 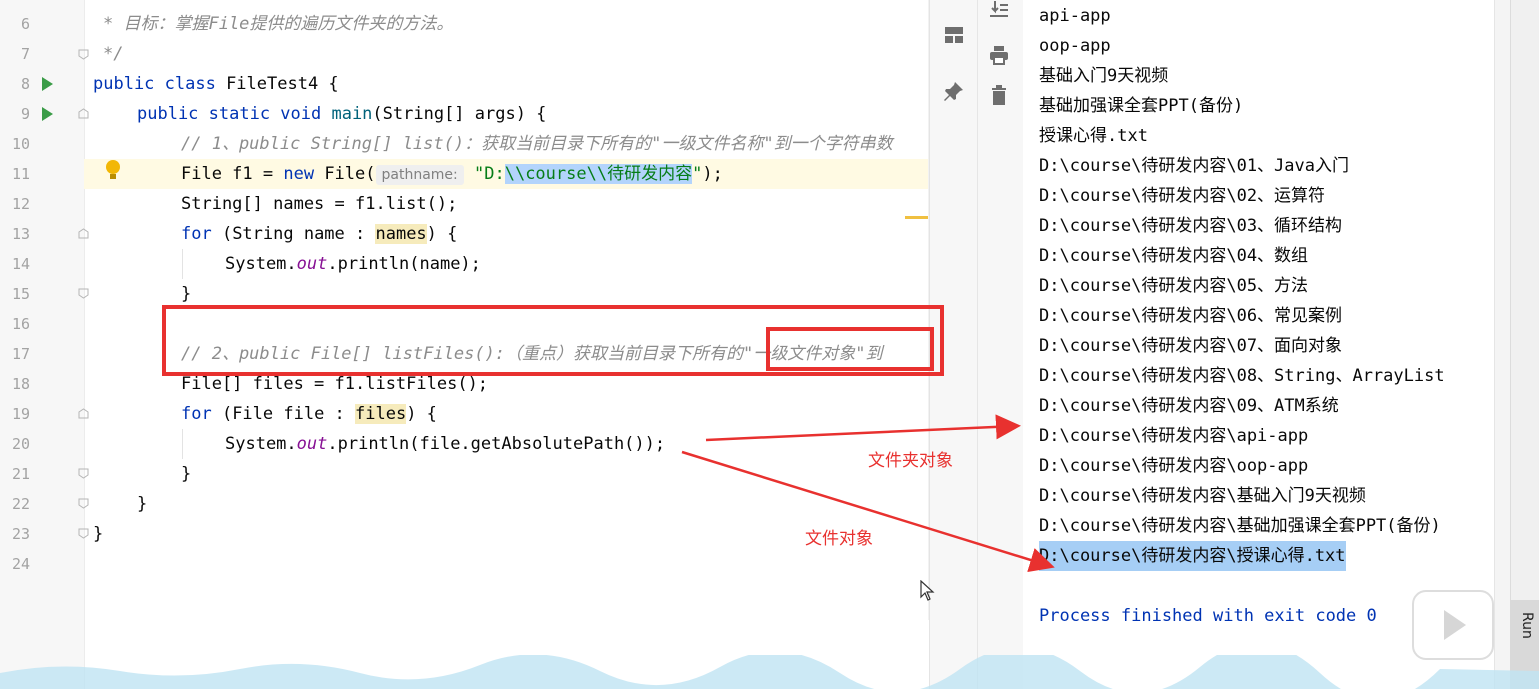 I want to click on parameter-hint: pathname:, so click(x=419, y=175).